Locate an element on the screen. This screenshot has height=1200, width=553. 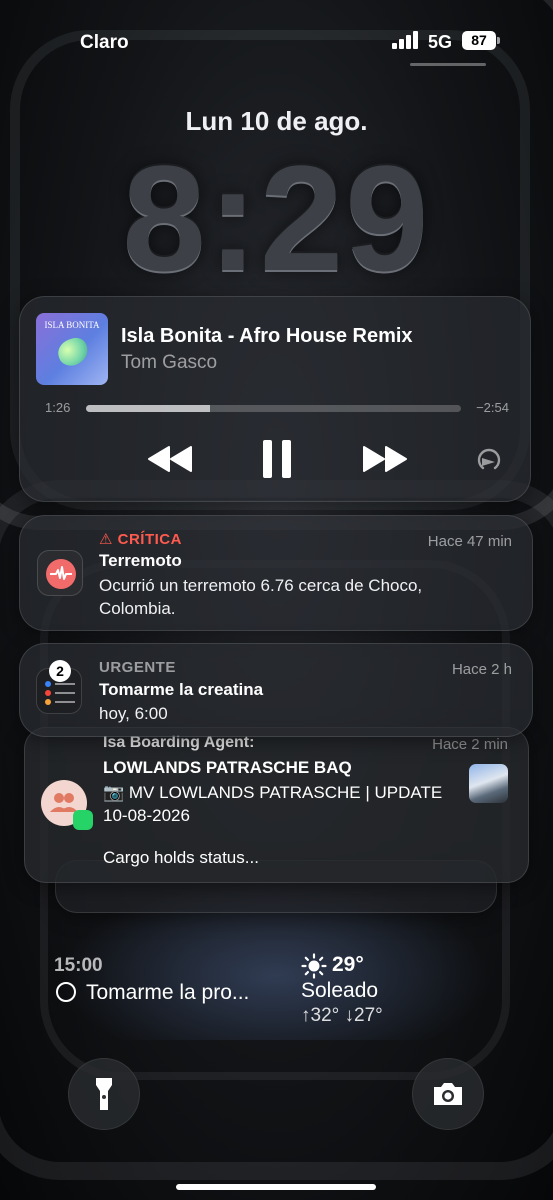
control-center-indicator is located at coordinates (448, 64).